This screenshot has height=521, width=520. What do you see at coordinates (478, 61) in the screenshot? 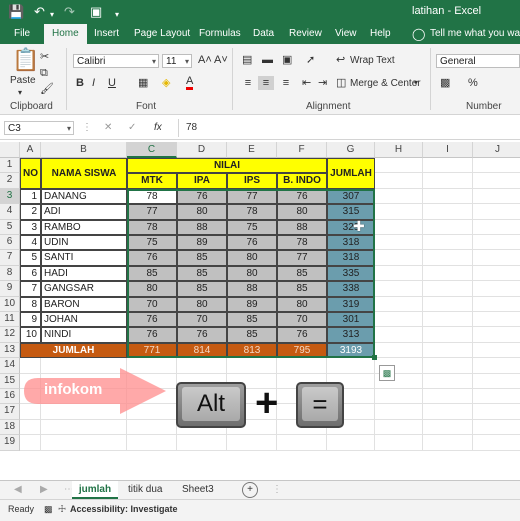
I see `number-format-select: General` at bounding box center [478, 61].